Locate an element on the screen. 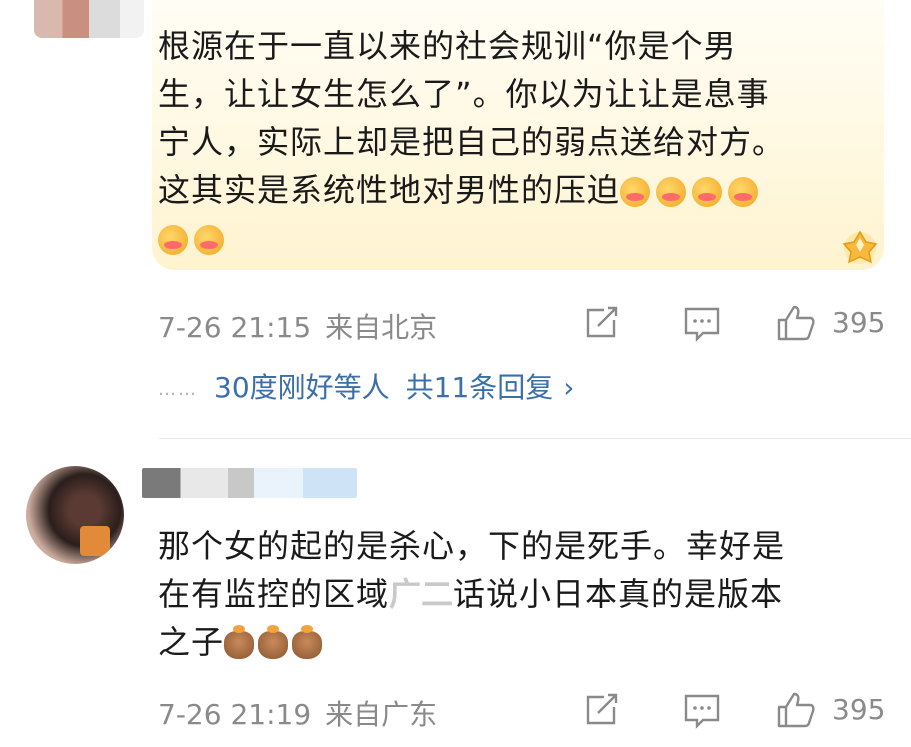  comment-2-line-1: 那个女的起的是杀心，下的是死手。幸好是 is located at coordinates (472, 546).